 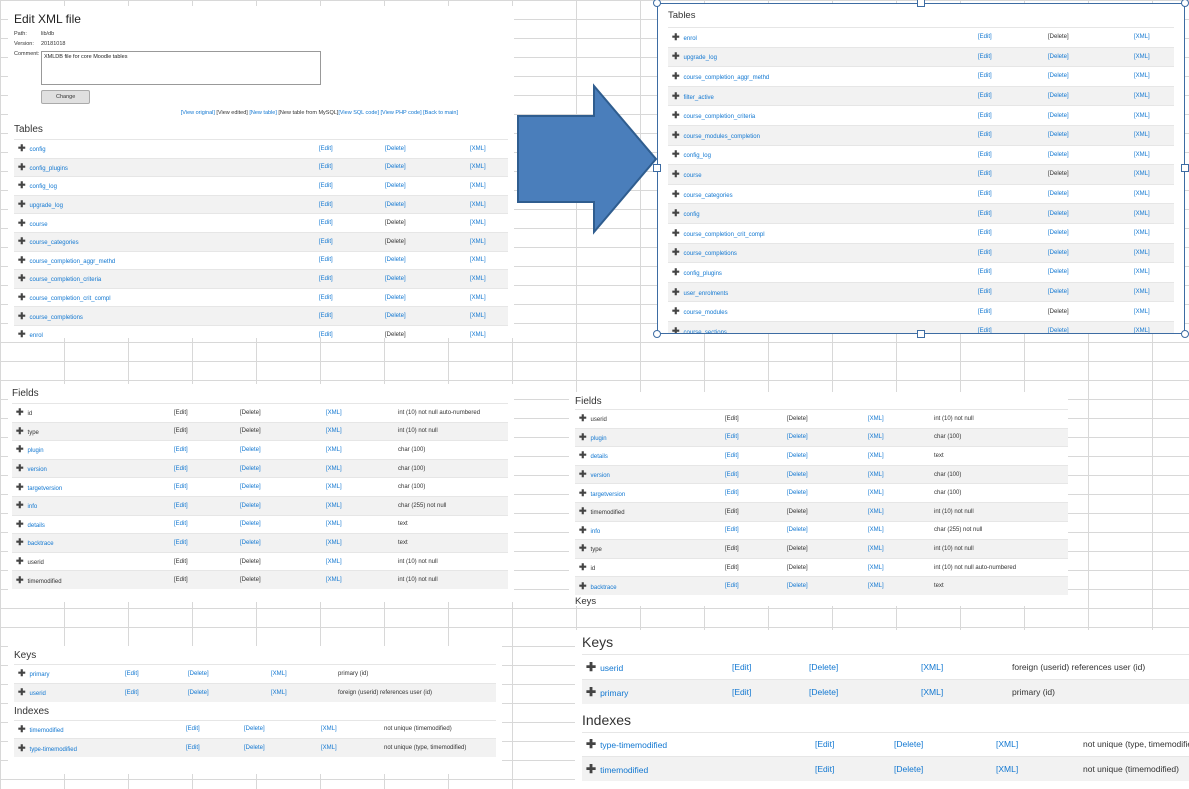 I want to click on view-original-link: [View original], so click(x=198, y=113).